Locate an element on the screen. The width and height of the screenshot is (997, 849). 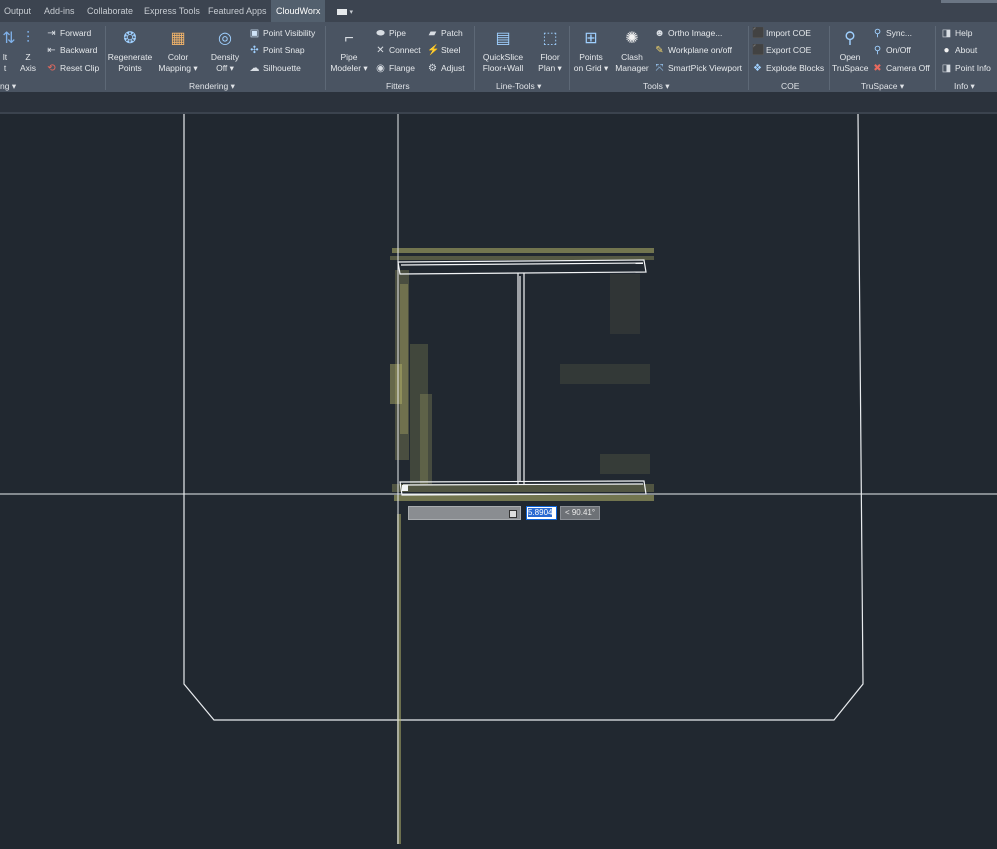
button-label: Floor+Wall is located at coordinates (503, 68).